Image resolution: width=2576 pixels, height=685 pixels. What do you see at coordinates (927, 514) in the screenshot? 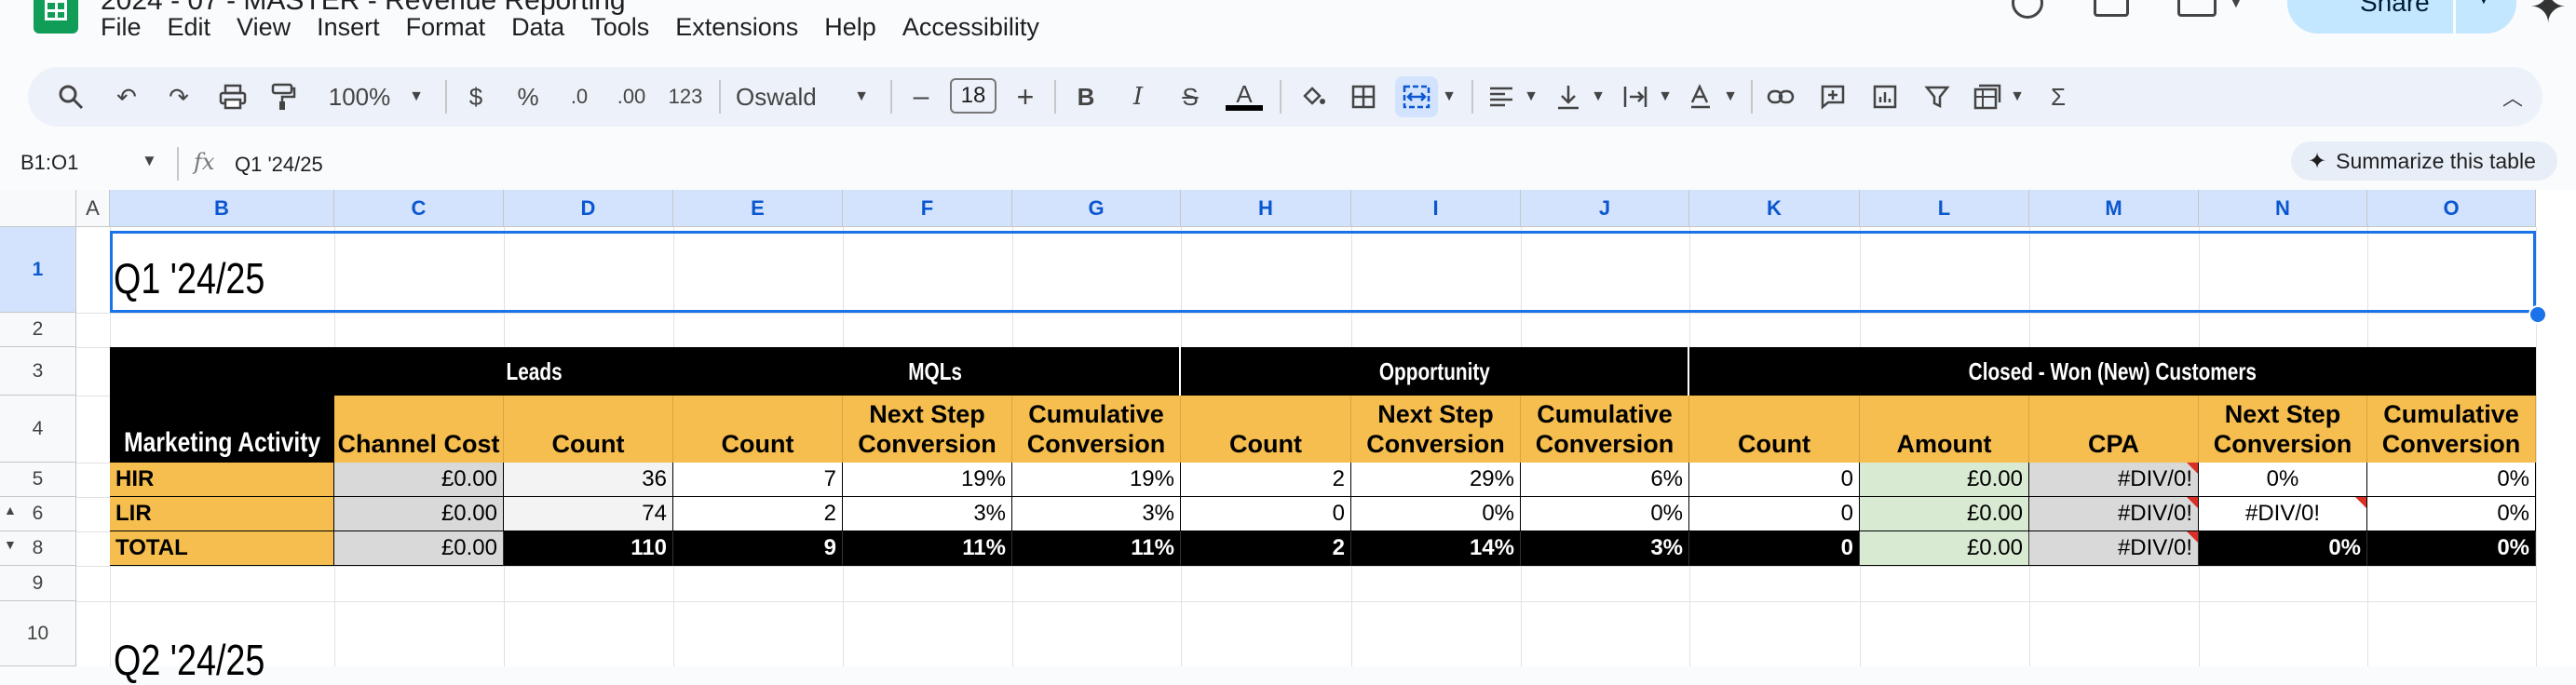
I see `data-cell-lir-f: 3%` at bounding box center [927, 514].